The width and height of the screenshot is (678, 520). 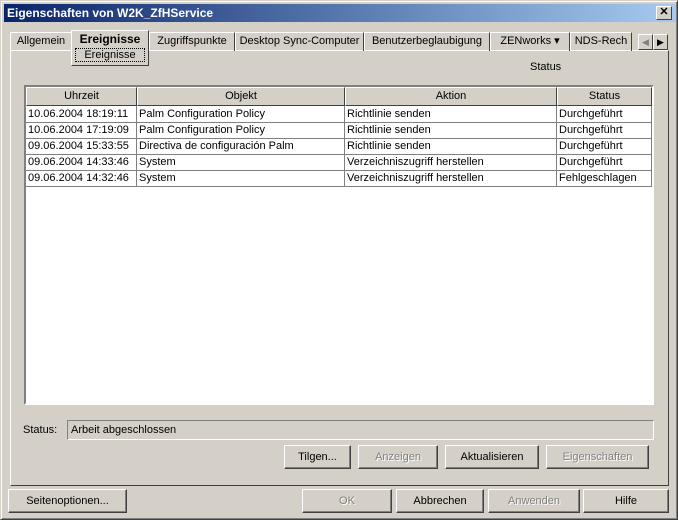 What do you see at coordinates (440, 501) in the screenshot?
I see `abbrechen-button: Abbrechen` at bounding box center [440, 501].